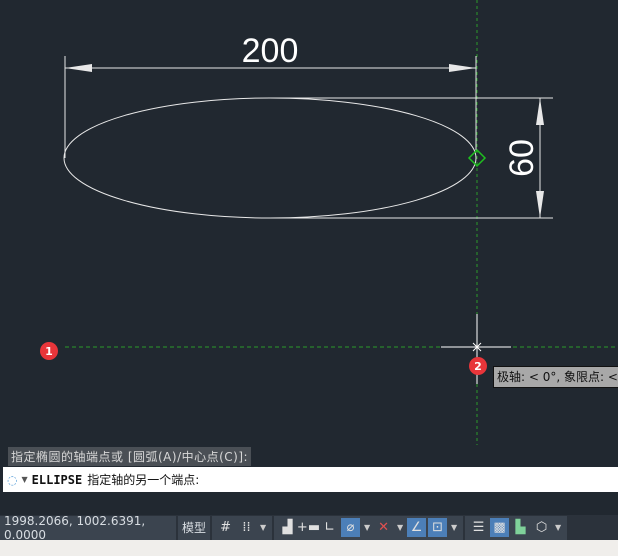  I want to click on command-name: ELLIPSE, so click(57, 479).